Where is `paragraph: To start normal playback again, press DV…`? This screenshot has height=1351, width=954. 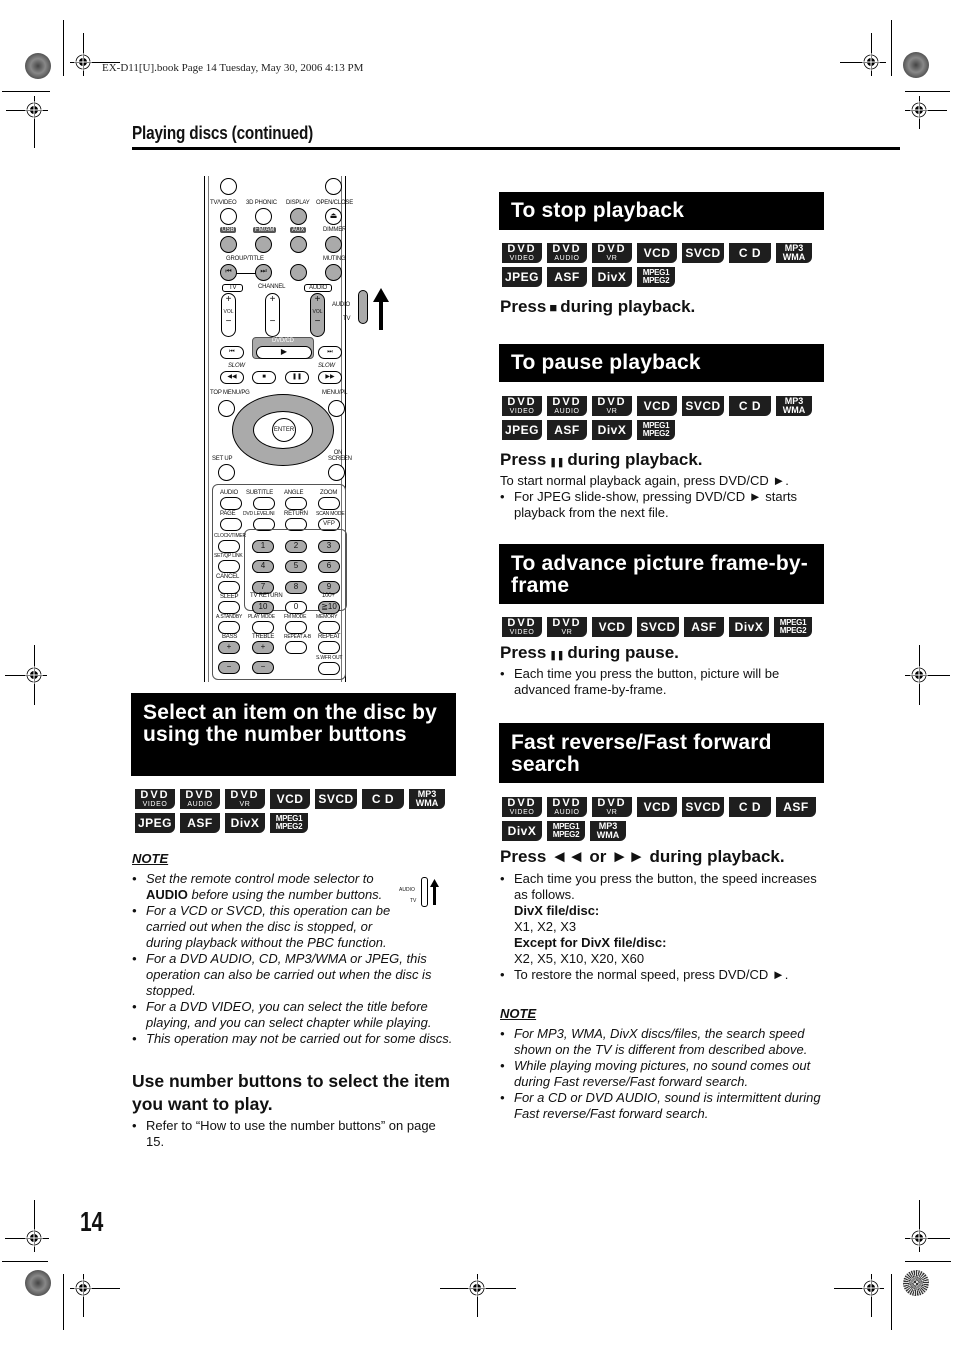
paragraph: To start normal playback again, press DV… is located at coordinates (644, 480).